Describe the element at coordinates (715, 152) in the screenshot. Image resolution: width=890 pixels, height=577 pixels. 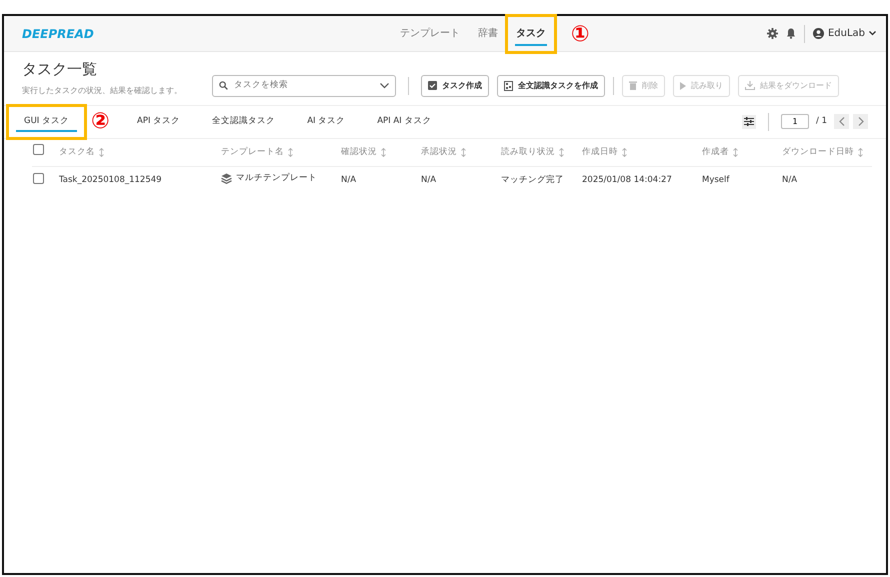
I see `column-header: 作成者` at that location.